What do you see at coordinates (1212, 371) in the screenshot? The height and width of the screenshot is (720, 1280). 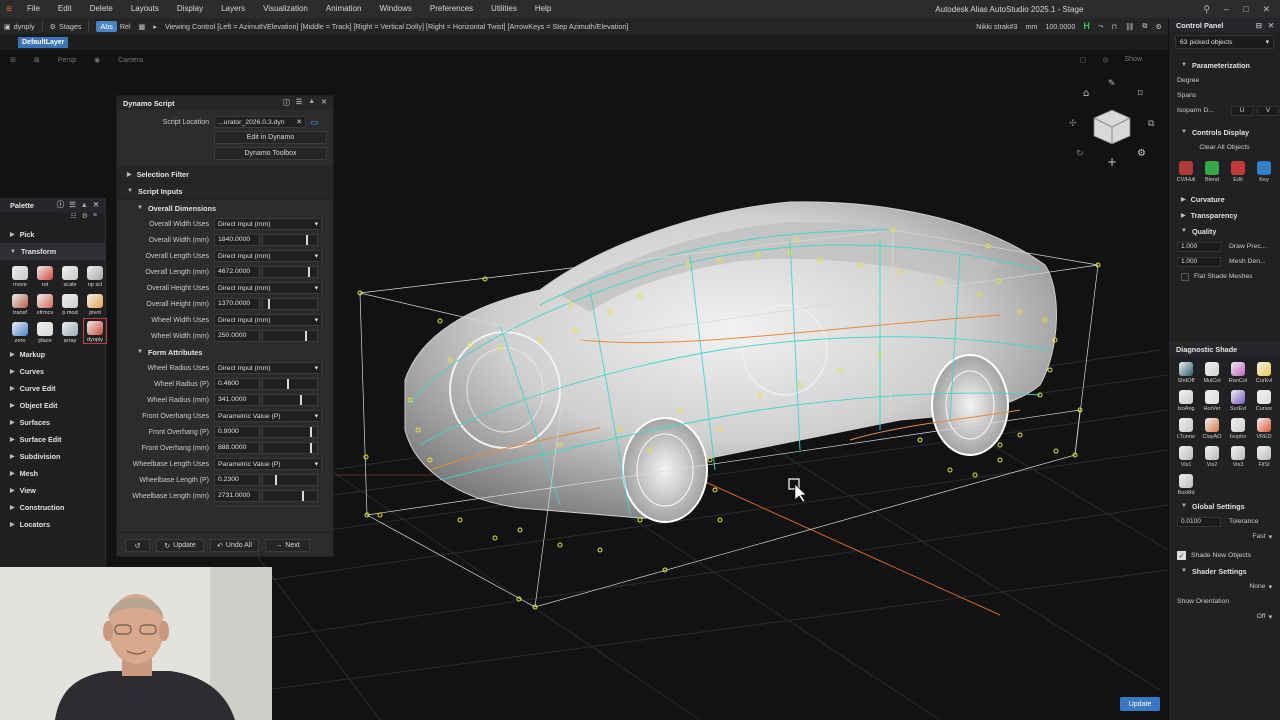 I see `diag-mulcol: MulCol` at bounding box center [1212, 371].